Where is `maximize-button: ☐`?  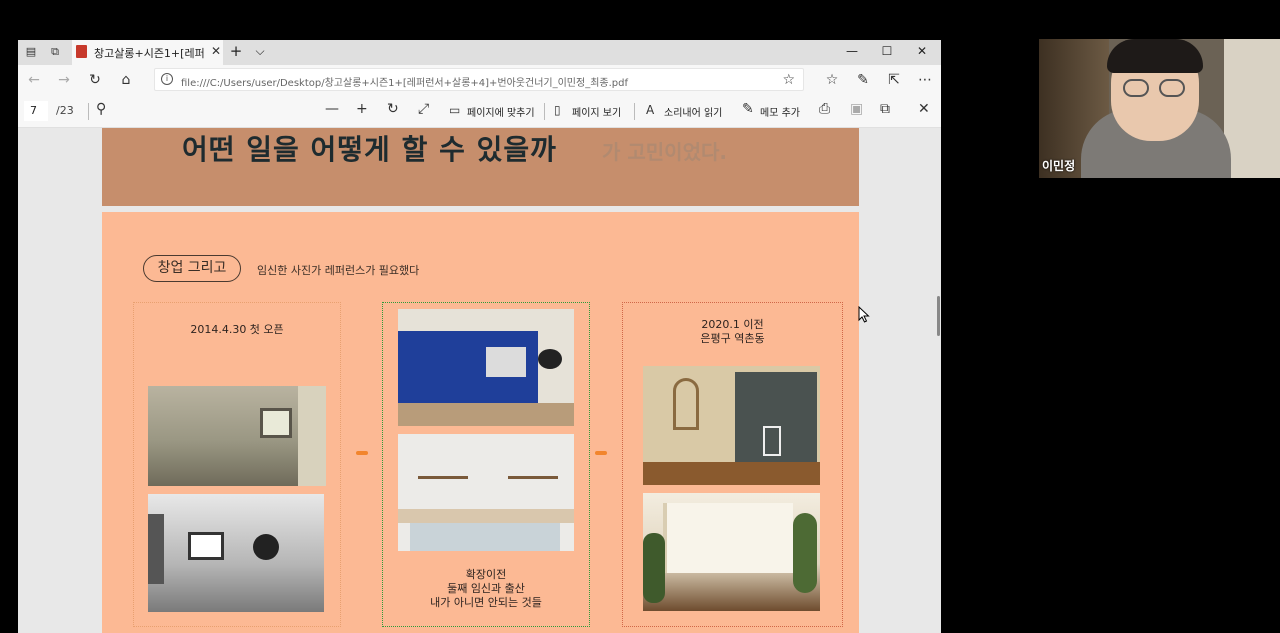 maximize-button: ☐ is located at coordinates (887, 51).